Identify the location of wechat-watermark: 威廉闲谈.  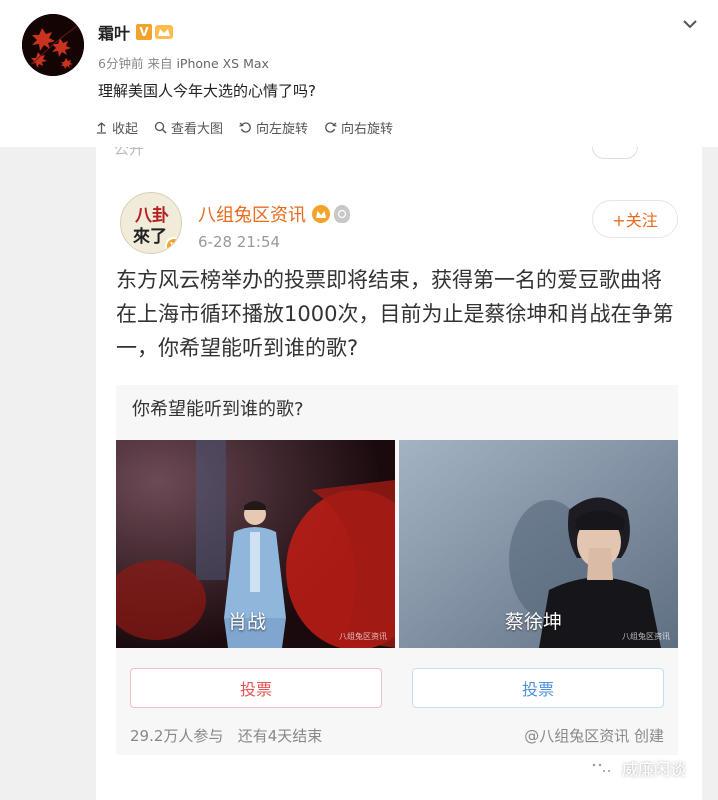
(636, 768).